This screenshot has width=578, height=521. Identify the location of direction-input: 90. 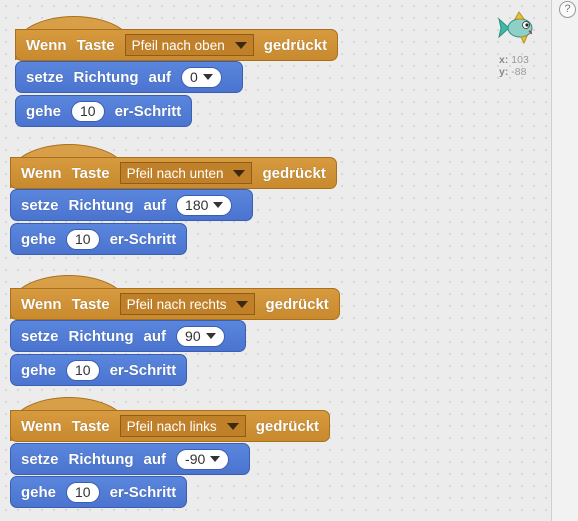
(200, 336).